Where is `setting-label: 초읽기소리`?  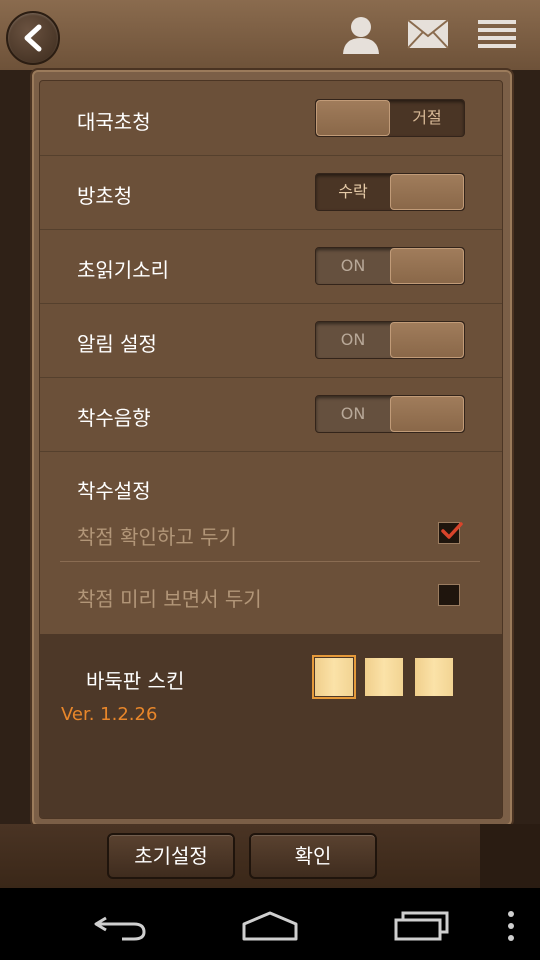 setting-label: 초읽기소리 is located at coordinates (123, 270).